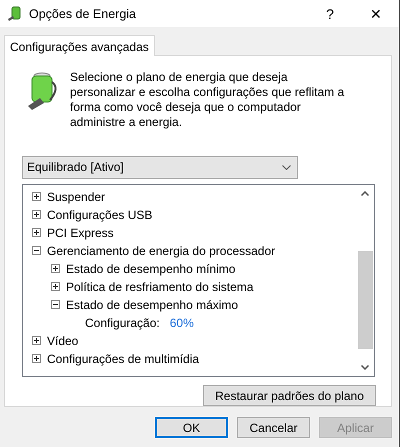  Describe the element at coordinates (273, 427) in the screenshot. I see `dialog-button: Cancelar` at that location.